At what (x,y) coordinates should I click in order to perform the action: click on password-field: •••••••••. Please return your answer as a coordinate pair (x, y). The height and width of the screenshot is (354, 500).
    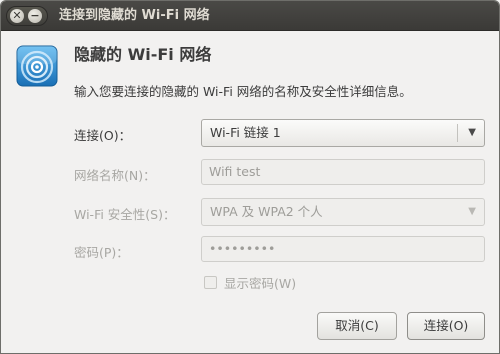
    Looking at the image, I should click on (343, 249).